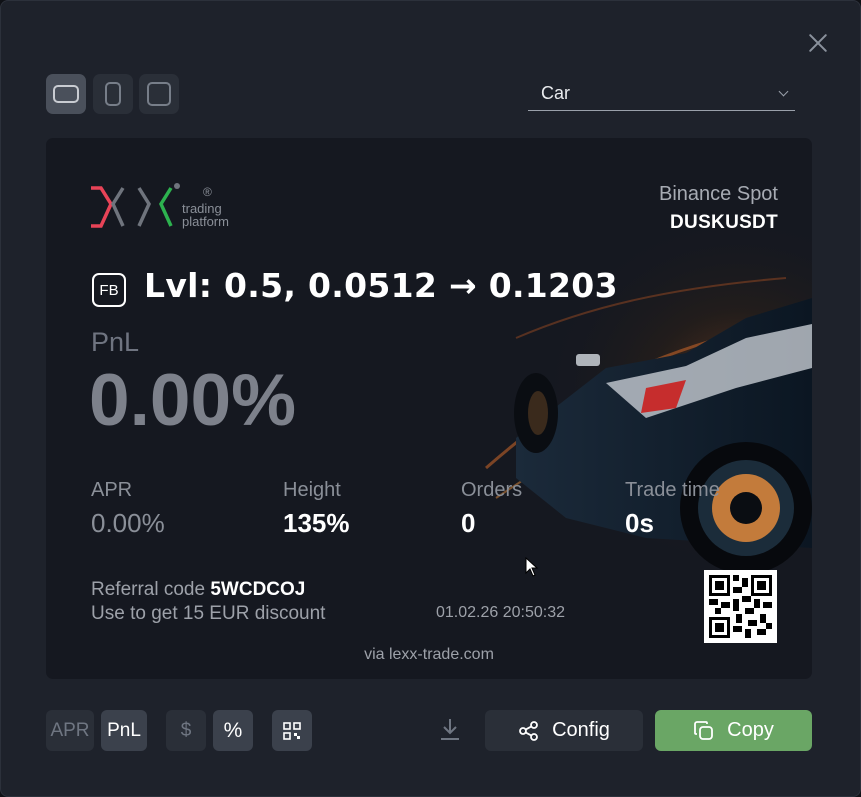 Image resolution: width=861 pixels, height=797 pixels. Describe the element at coordinates (818, 43) in the screenshot. I see `close-icon` at that location.